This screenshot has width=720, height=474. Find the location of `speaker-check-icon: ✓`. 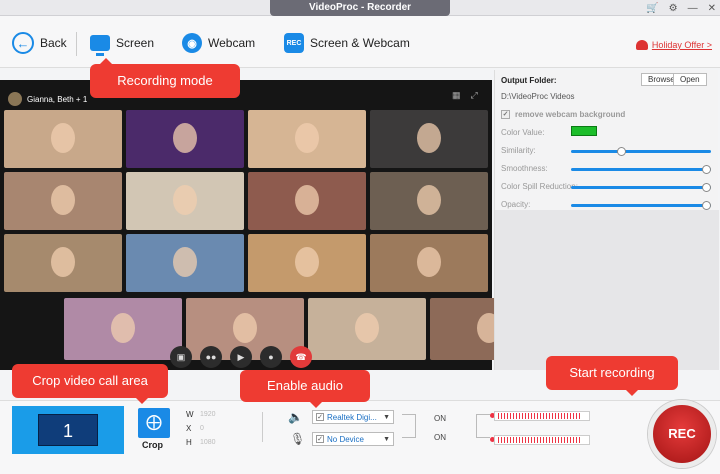

speaker-check-icon: ✓ is located at coordinates (320, 417).